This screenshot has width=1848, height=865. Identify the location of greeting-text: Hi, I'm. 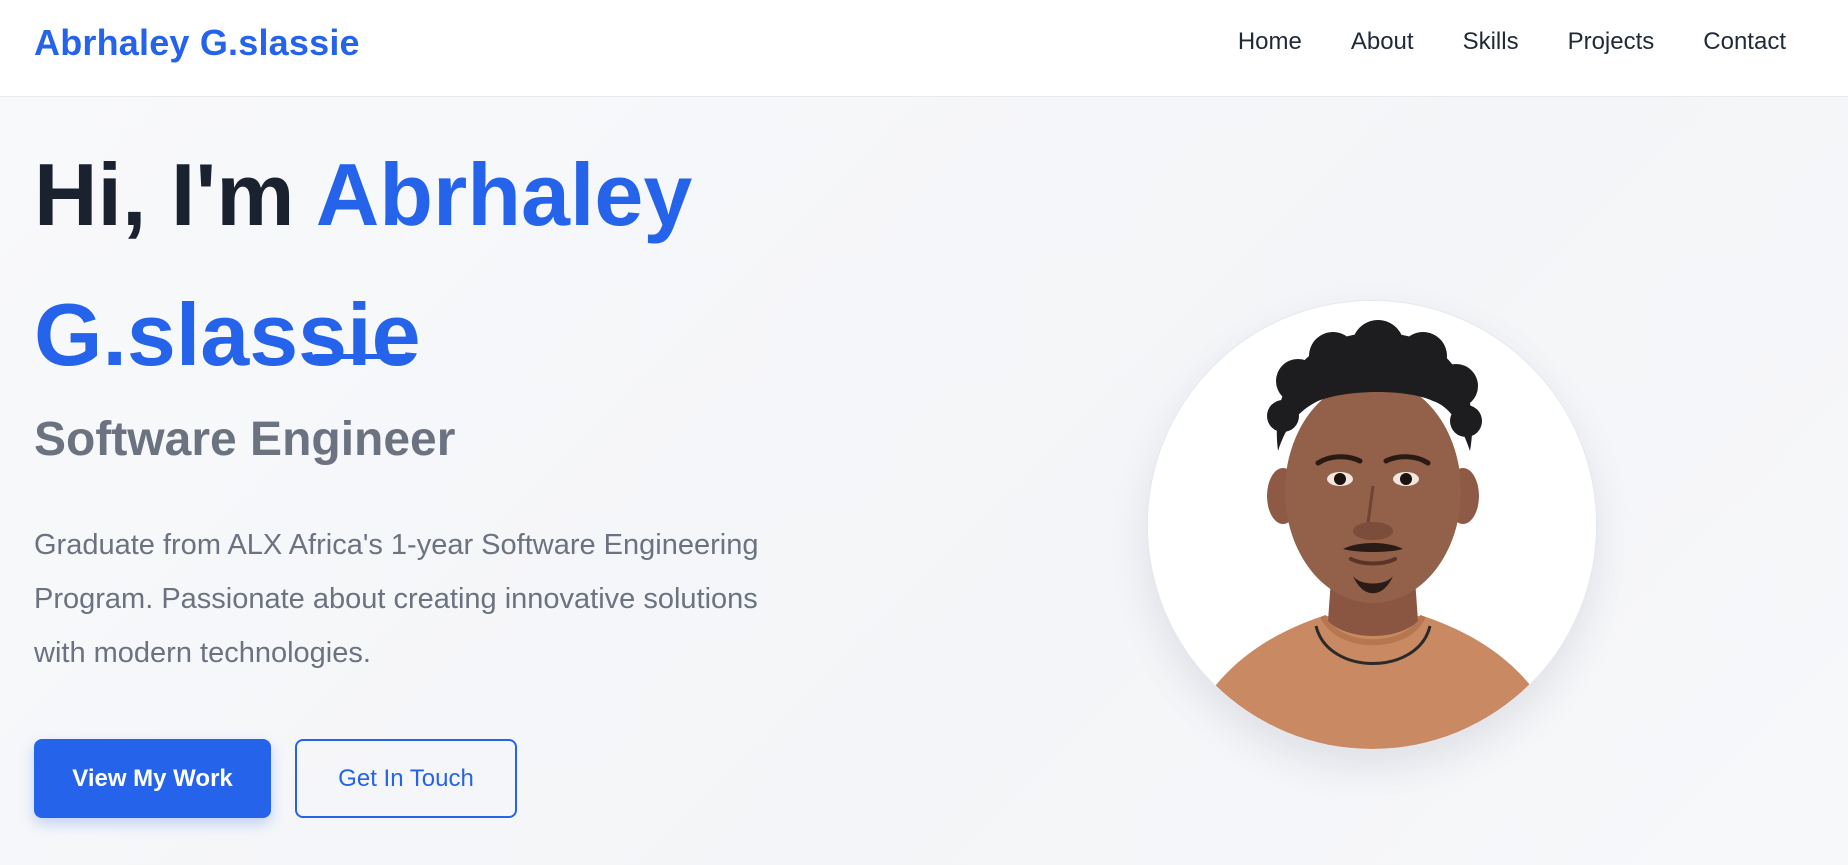
(175, 194).